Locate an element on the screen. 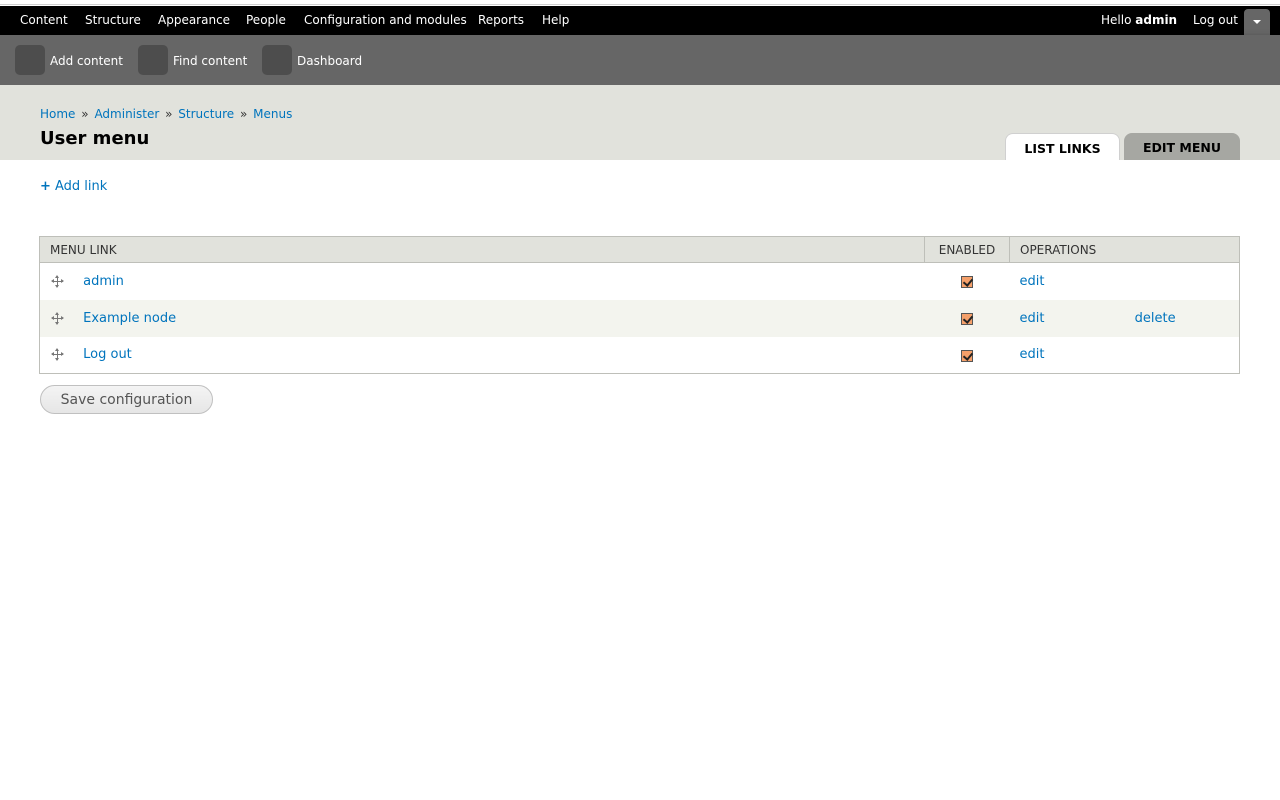 Image resolution: width=1280 pixels, height=800 pixels. column-header-menu-link: MENU LINK is located at coordinates (482, 249).